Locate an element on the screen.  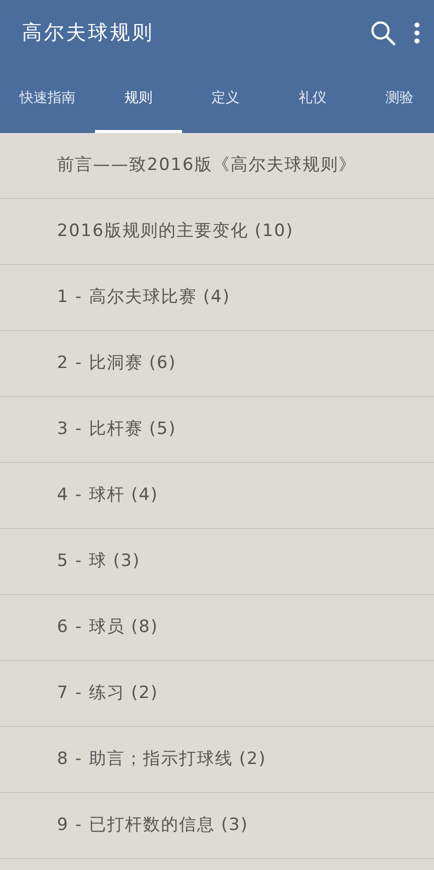
tab: 定义 is located at coordinates (225, 99).